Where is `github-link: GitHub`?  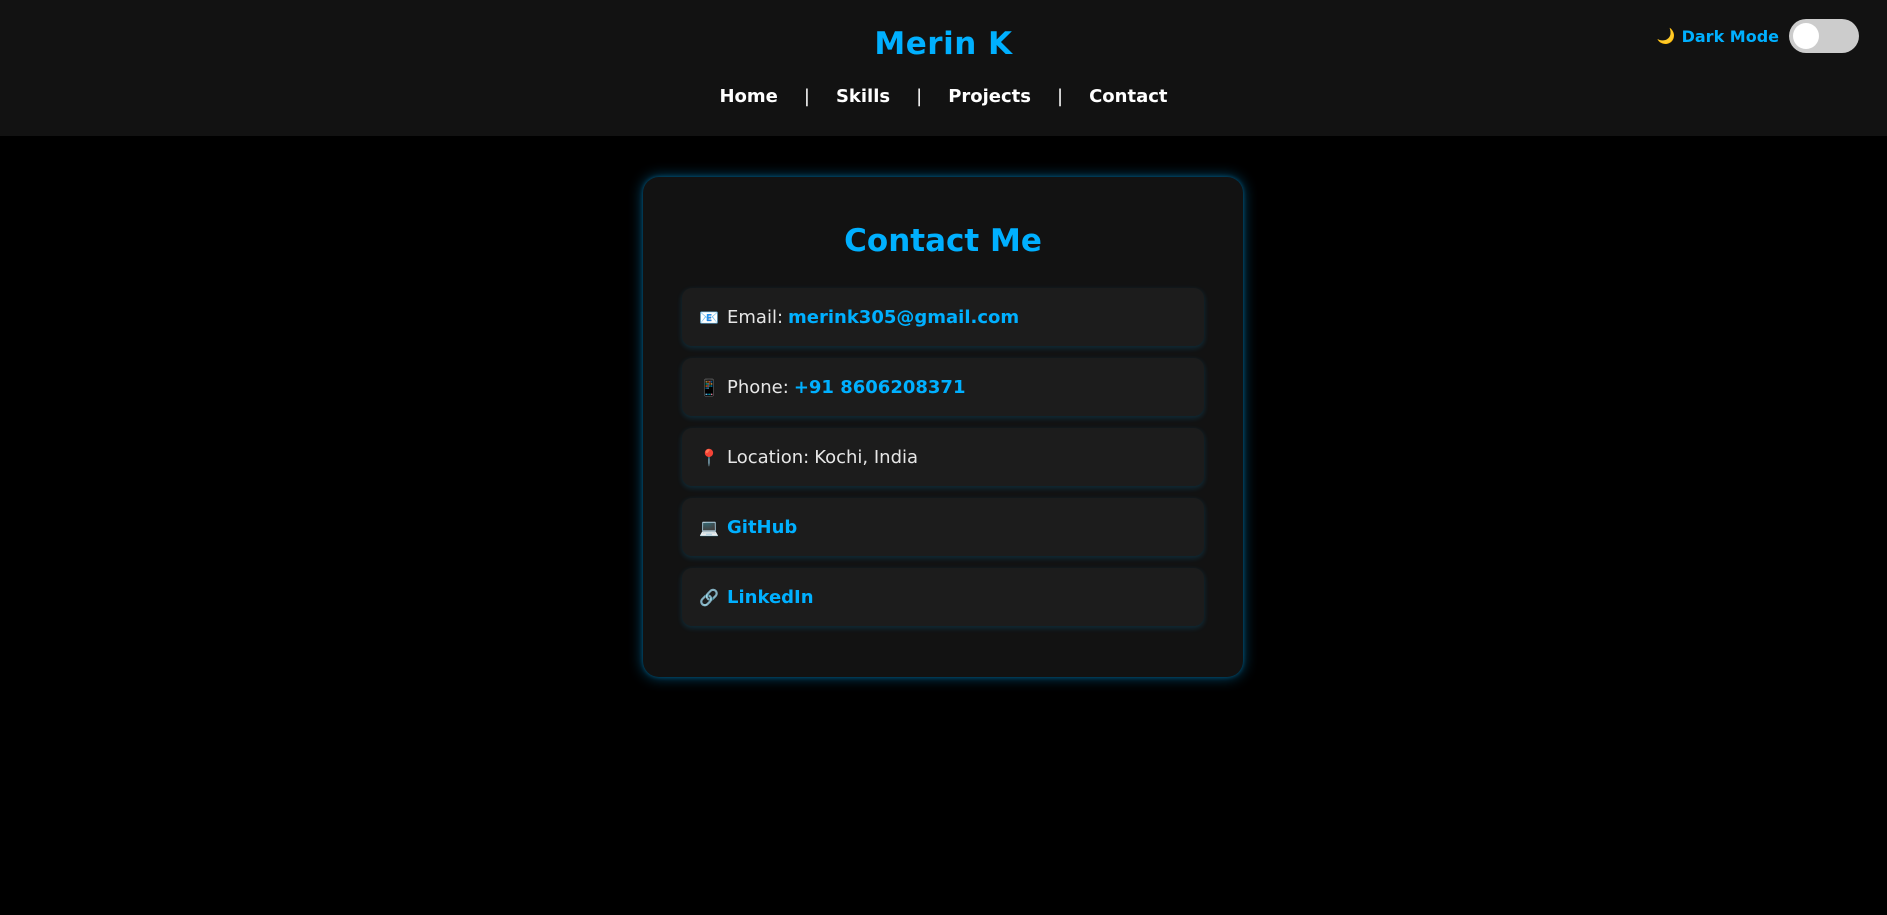 github-link: GitHub is located at coordinates (762, 527).